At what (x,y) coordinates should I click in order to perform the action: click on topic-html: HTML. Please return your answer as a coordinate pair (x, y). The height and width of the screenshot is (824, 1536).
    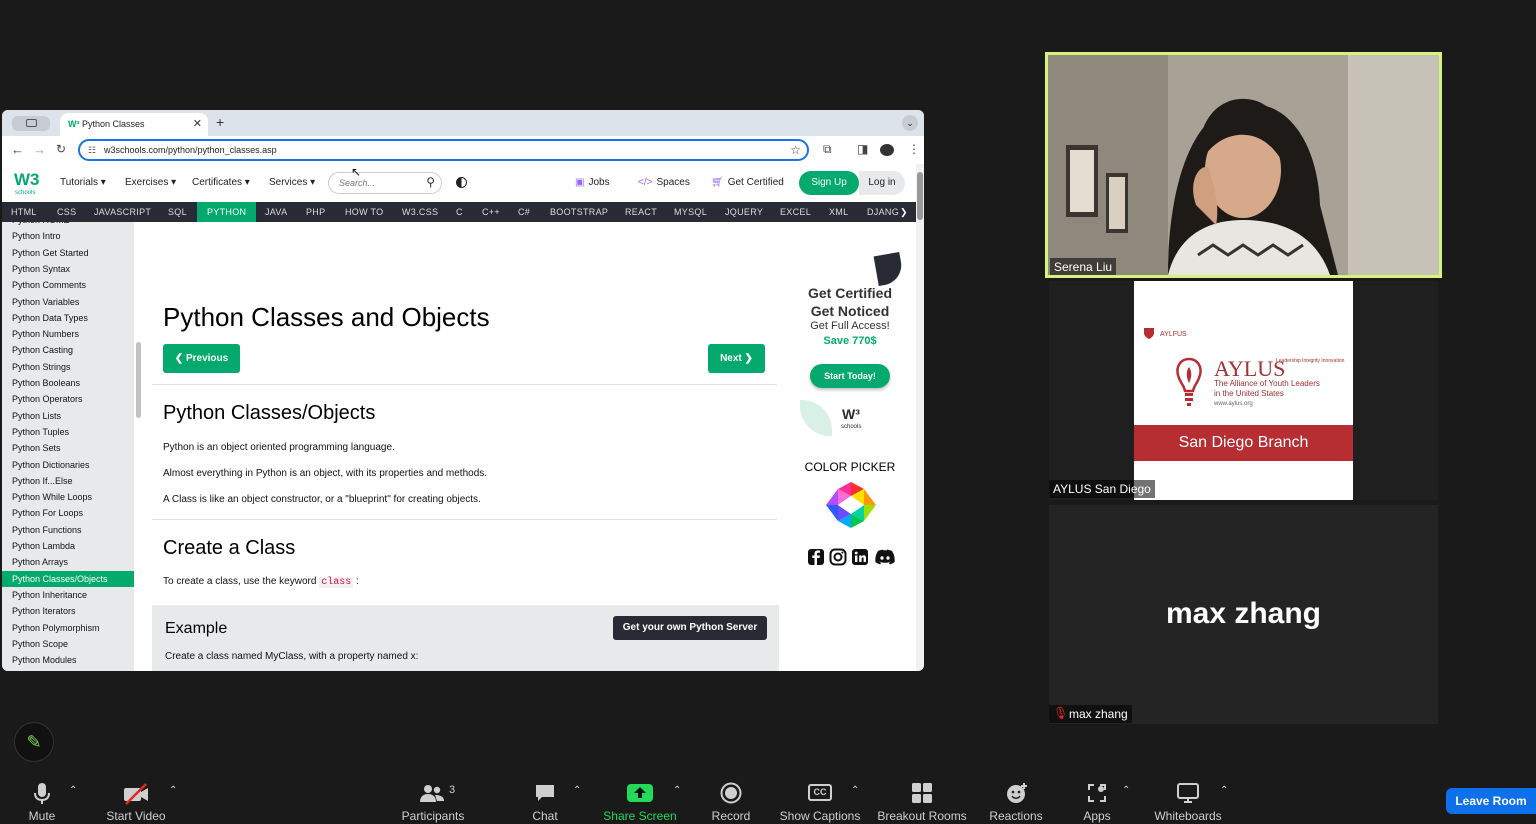
    Looking at the image, I should click on (24, 212).